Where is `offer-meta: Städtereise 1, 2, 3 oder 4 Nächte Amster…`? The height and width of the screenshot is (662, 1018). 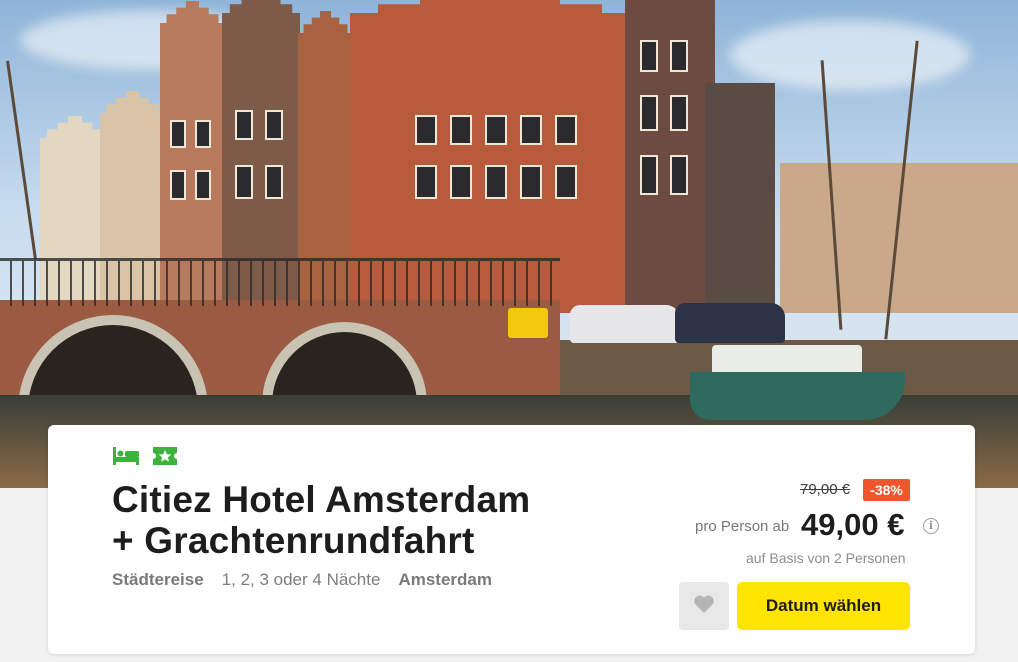 offer-meta: Städtereise 1, 2, 3 oder 4 Nächte Amster… is located at coordinates (302, 580).